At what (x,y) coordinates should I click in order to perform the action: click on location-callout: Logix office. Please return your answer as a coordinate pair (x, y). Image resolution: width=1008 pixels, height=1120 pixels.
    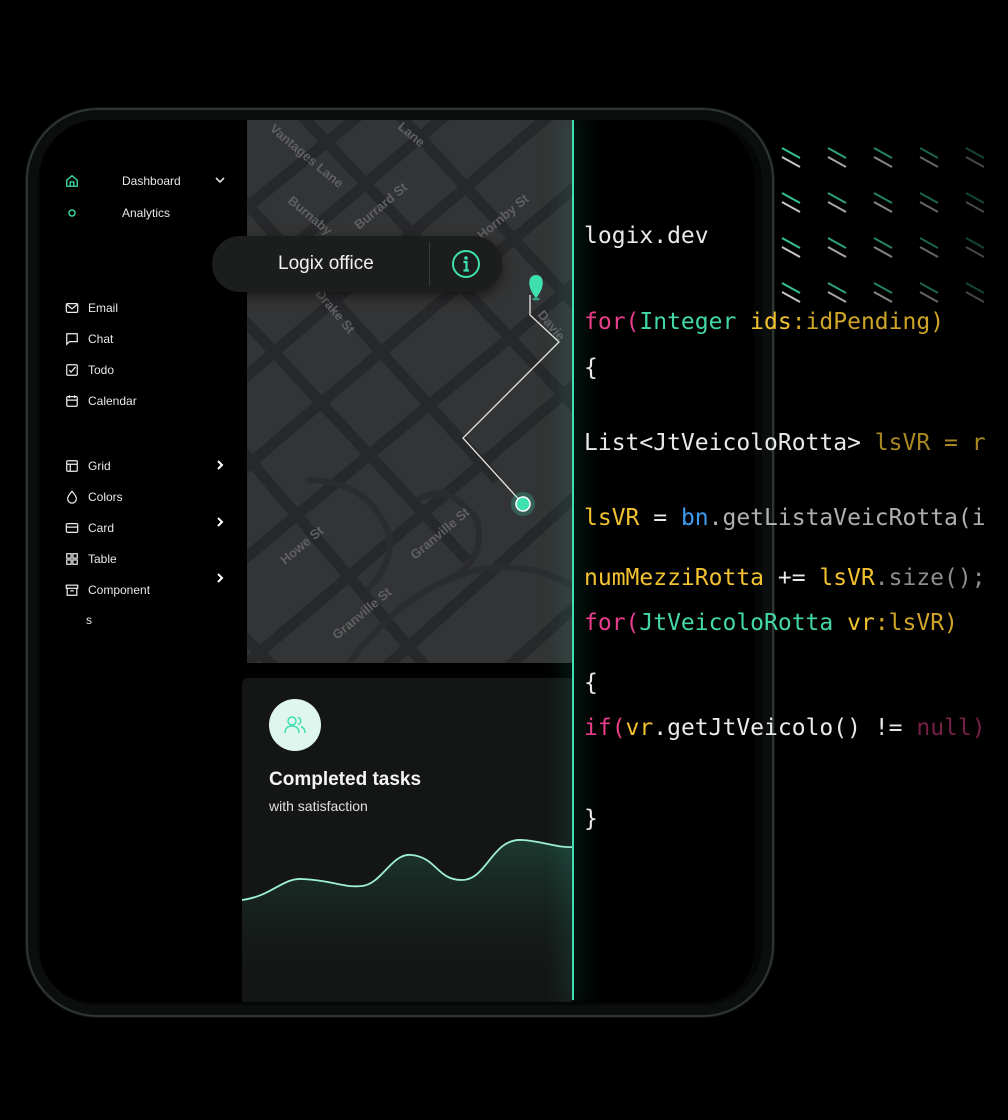
    Looking at the image, I should click on (357, 264).